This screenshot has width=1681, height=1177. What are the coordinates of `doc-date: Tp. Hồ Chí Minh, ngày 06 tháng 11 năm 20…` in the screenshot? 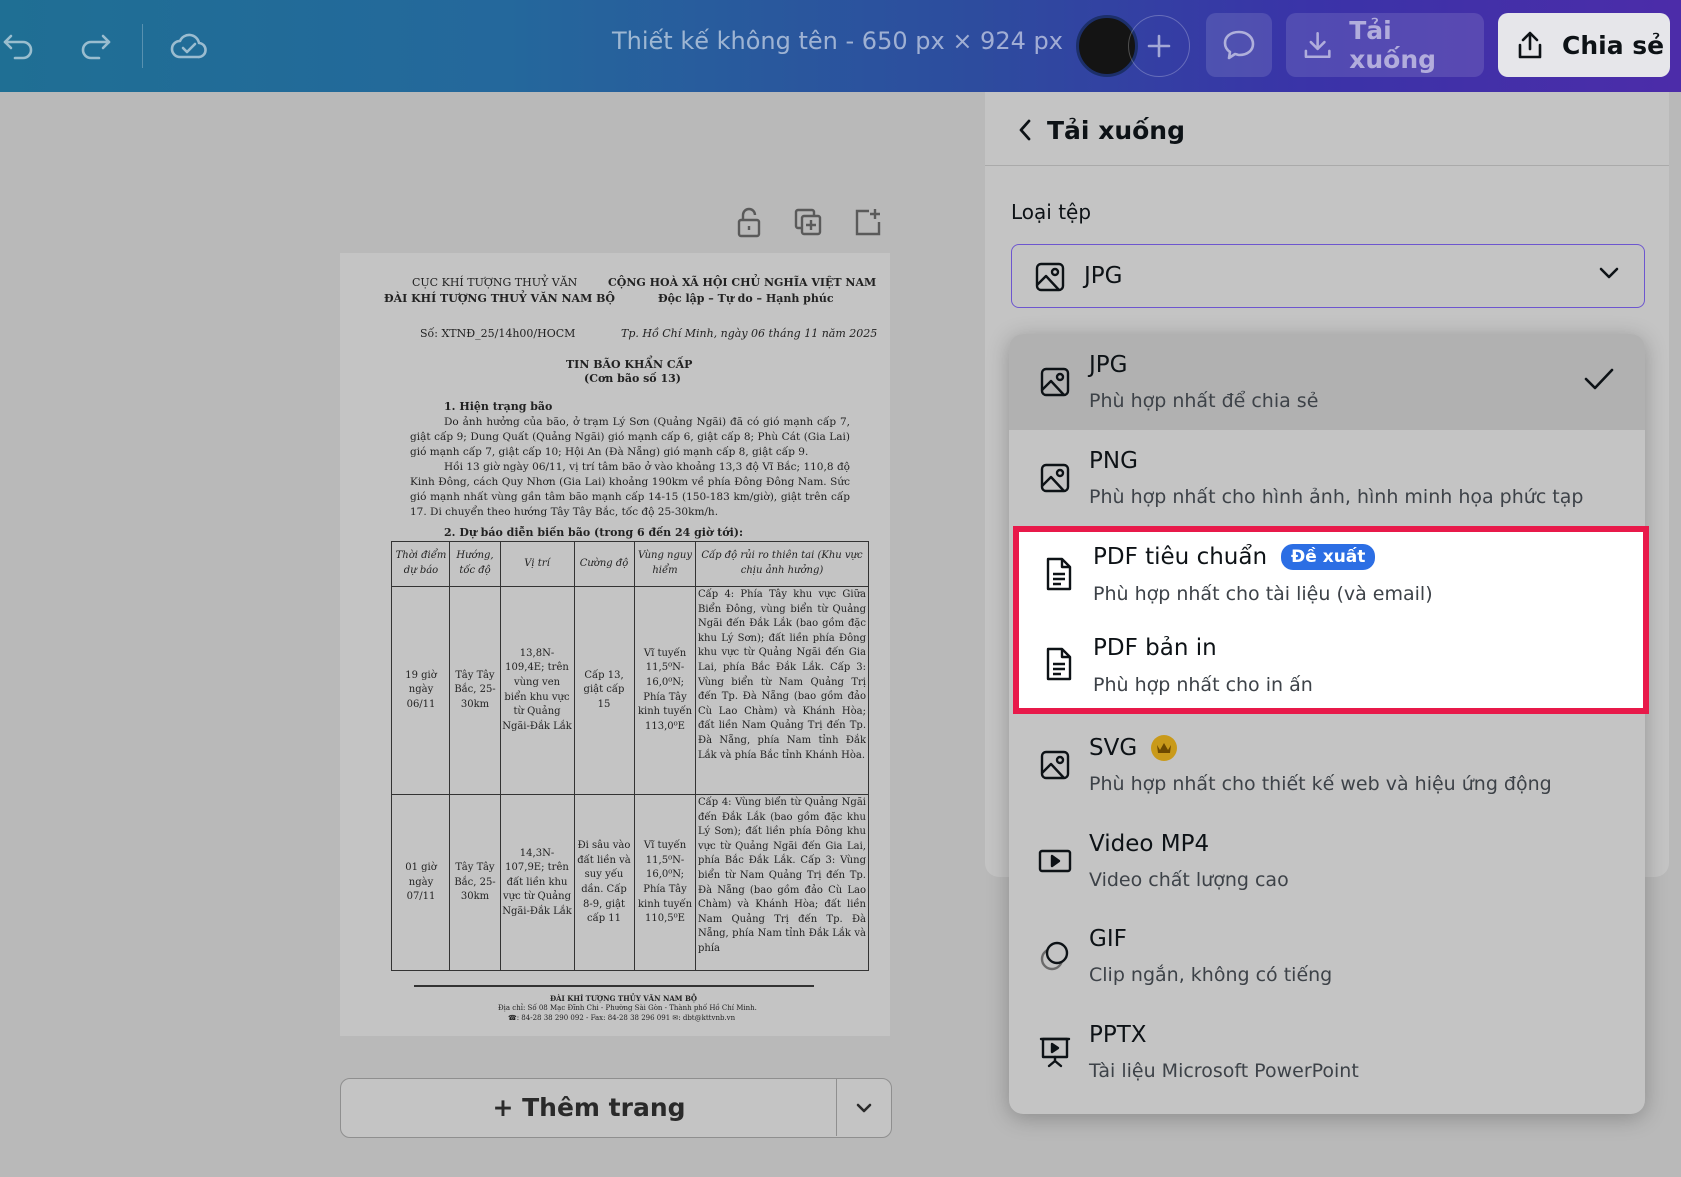 It's located at (749, 333).